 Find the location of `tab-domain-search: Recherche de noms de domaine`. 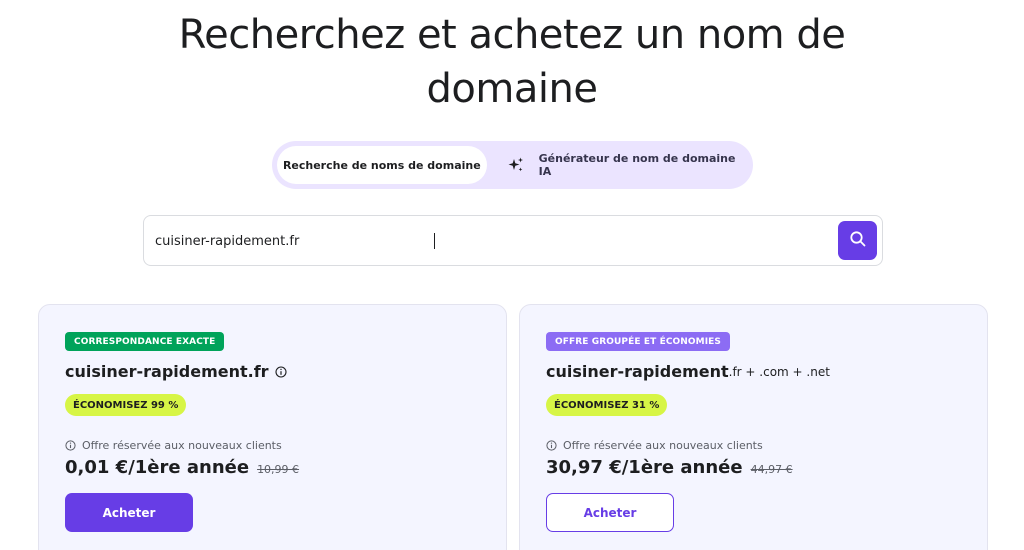

tab-domain-search: Recherche de noms de domaine is located at coordinates (382, 165).